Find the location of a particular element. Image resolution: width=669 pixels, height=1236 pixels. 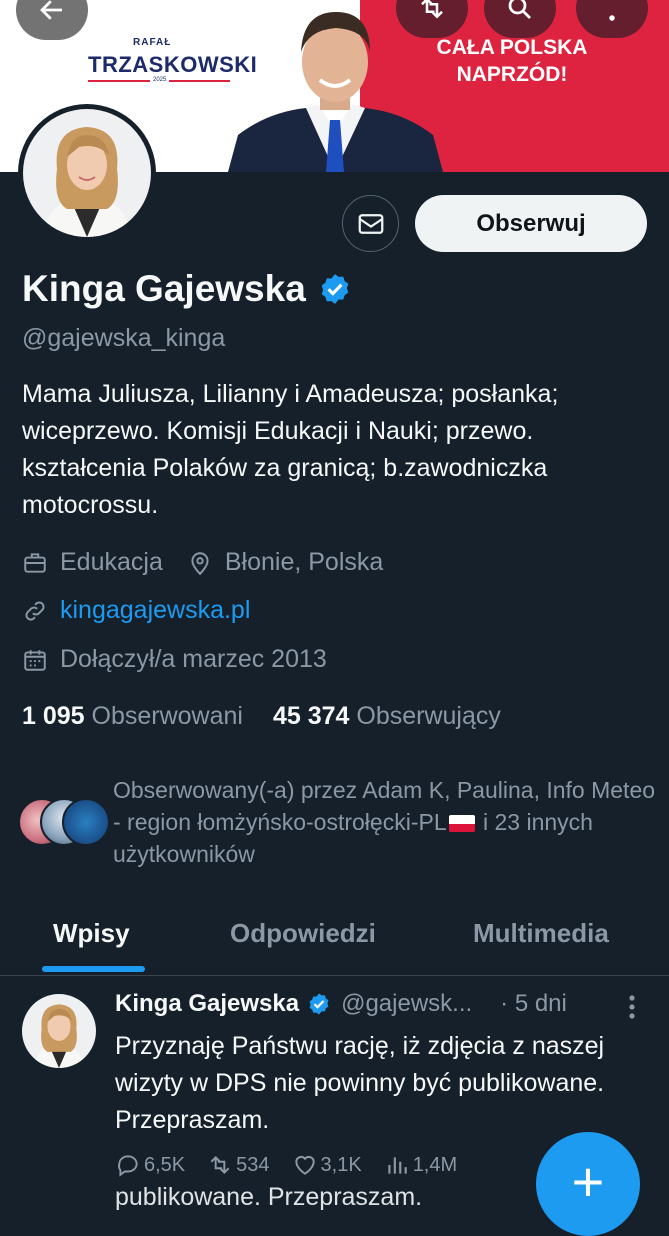

like-count: 3,1K is located at coordinates (341, 1164).